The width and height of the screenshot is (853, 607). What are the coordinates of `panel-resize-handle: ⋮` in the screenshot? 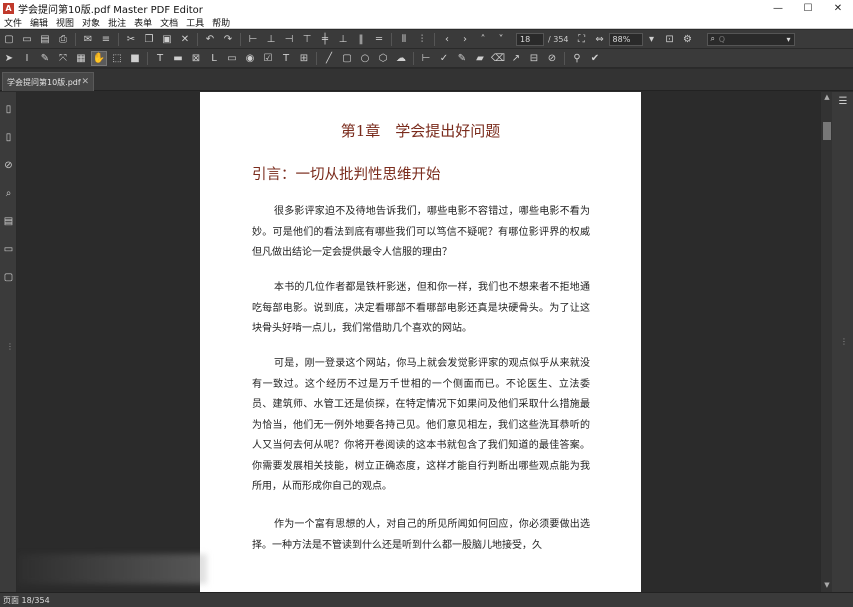 It's located at (10, 346).